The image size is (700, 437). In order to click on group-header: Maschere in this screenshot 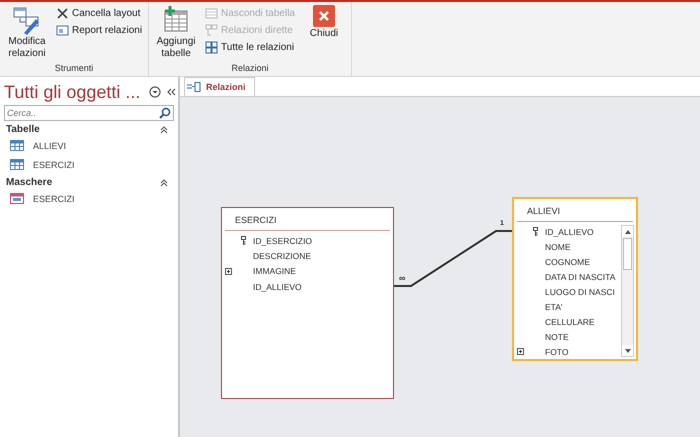, I will do `click(91, 181)`.